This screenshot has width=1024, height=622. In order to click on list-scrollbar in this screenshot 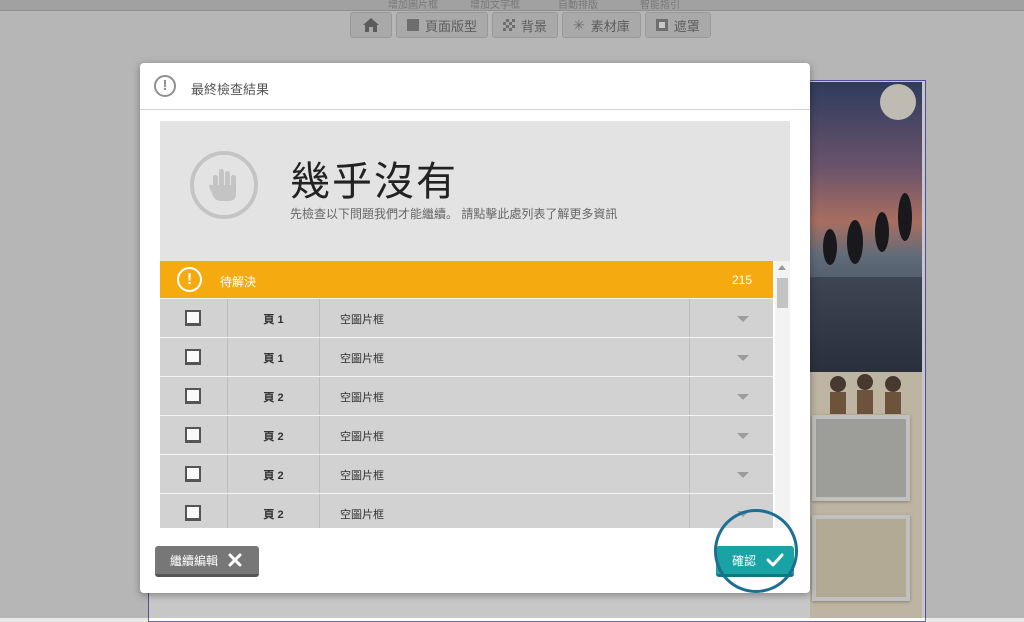, I will do `click(782, 394)`.